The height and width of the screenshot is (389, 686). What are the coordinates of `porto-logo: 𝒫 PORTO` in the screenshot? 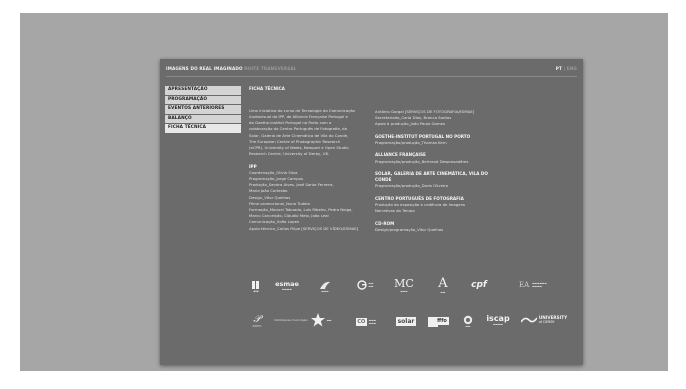 It's located at (257, 321).